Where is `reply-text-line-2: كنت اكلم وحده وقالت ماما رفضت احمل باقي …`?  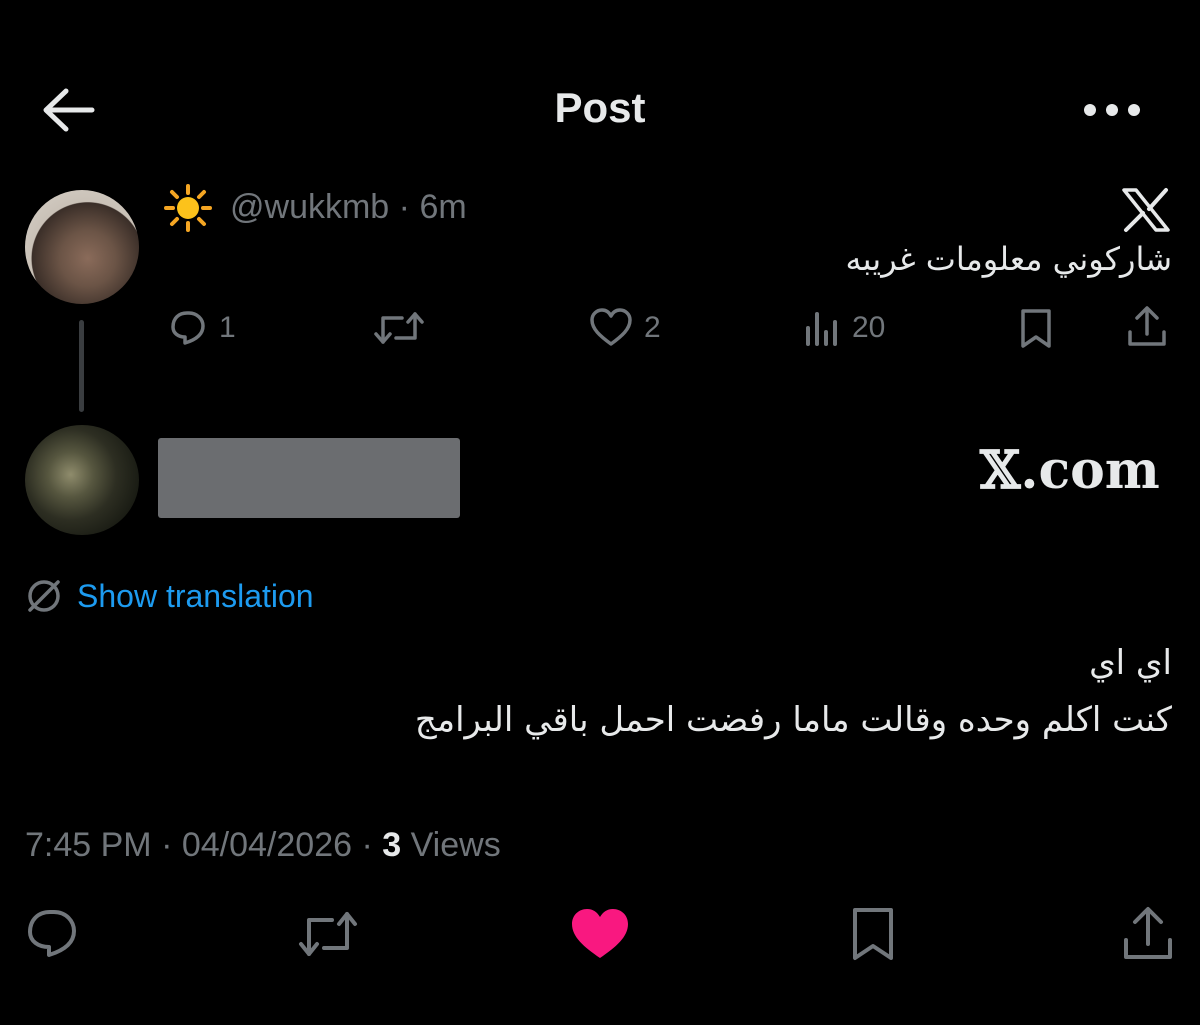
reply-text-line-2: كنت اكلم وحده وقالت ماما رفضت احمل باقي … is located at coordinates (793, 720).